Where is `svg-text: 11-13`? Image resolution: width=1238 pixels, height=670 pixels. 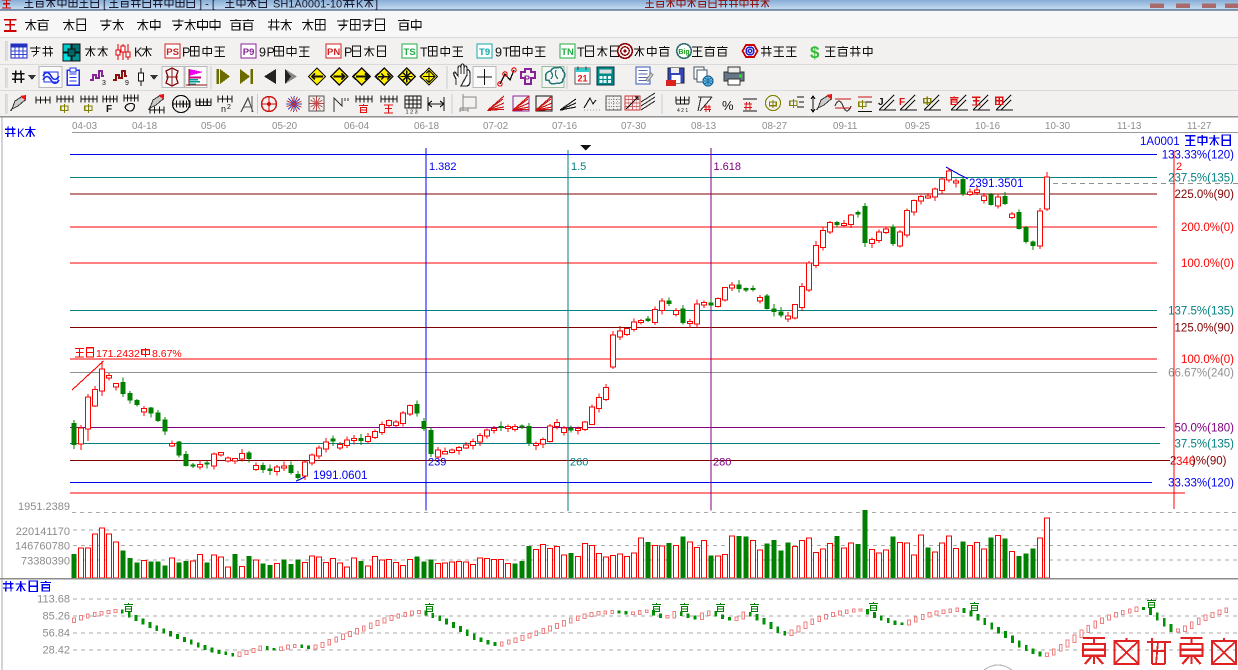 svg-text: 11-13 is located at coordinates (1129, 126).